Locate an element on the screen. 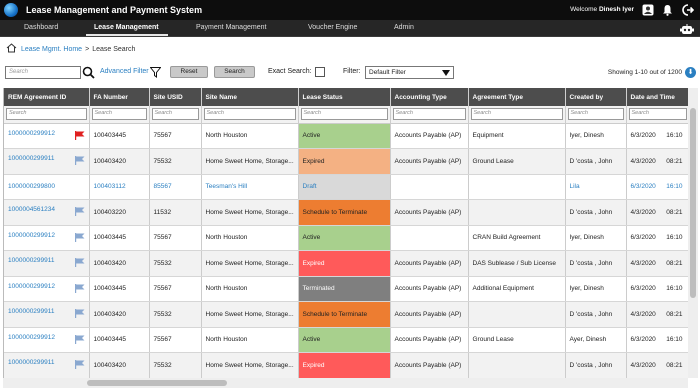  caret-down-icon is located at coordinates (446, 73).